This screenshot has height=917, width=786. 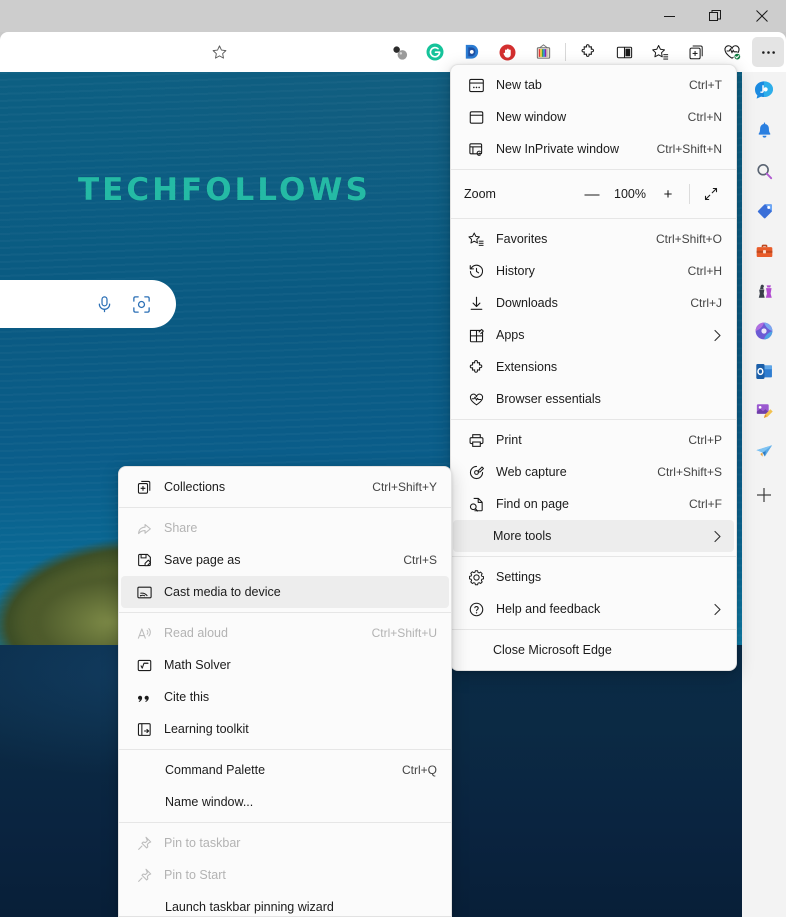 What do you see at coordinates (593, 85) in the screenshot?
I see `menu-item-new-tab: New tab Ctrl+T` at bounding box center [593, 85].